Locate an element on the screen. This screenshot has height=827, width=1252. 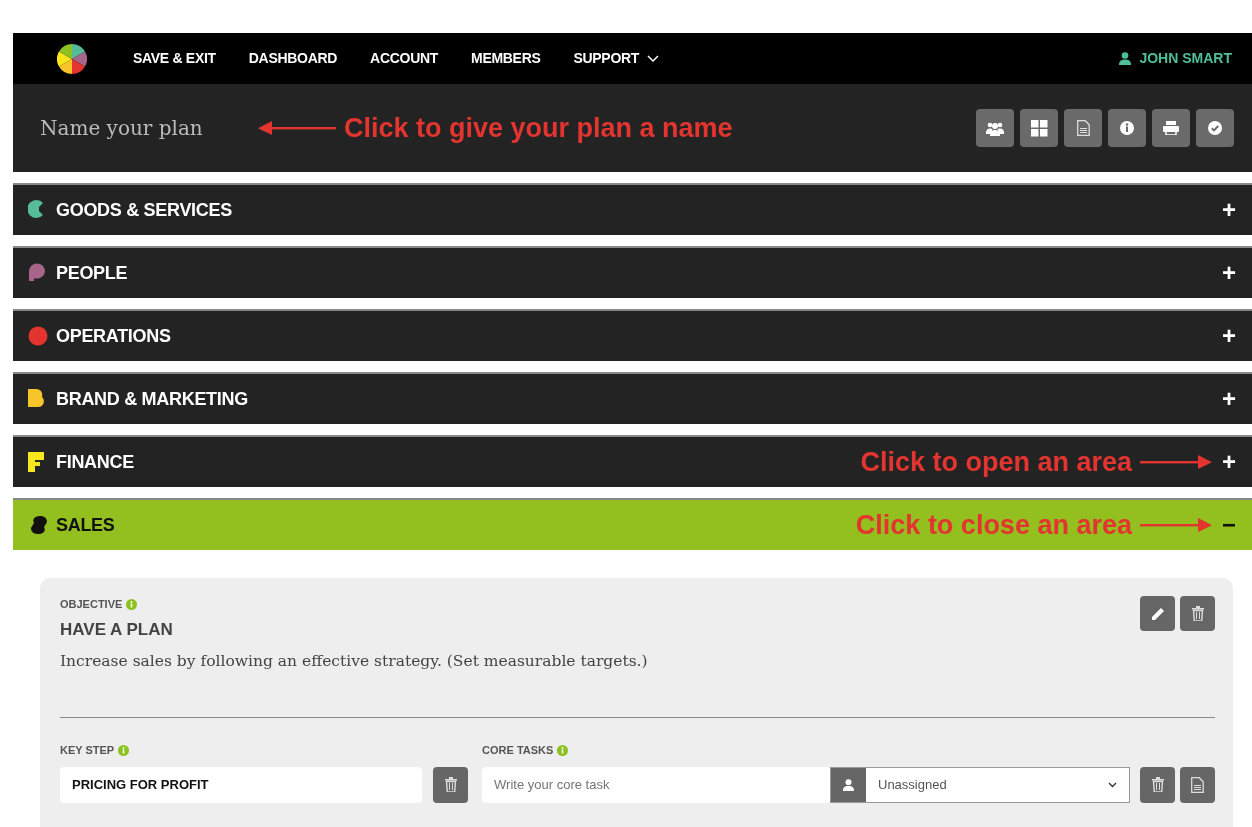
check-circle-icon is located at coordinates (1215, 128).